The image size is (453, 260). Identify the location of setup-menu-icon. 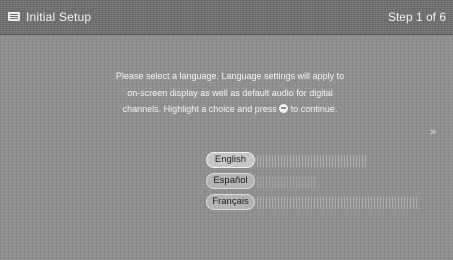
(14, 16).